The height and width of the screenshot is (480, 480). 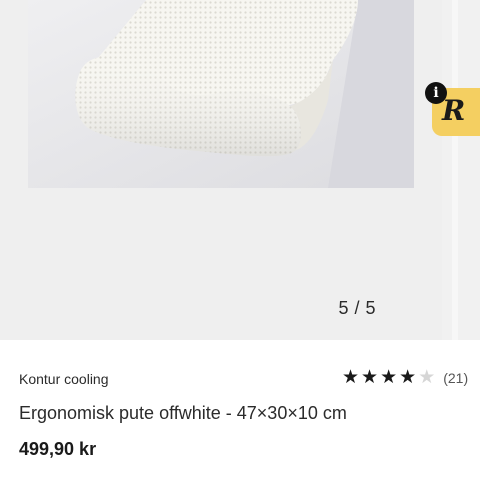 I want to click on info-icon: i, so click(x=436, y=93).